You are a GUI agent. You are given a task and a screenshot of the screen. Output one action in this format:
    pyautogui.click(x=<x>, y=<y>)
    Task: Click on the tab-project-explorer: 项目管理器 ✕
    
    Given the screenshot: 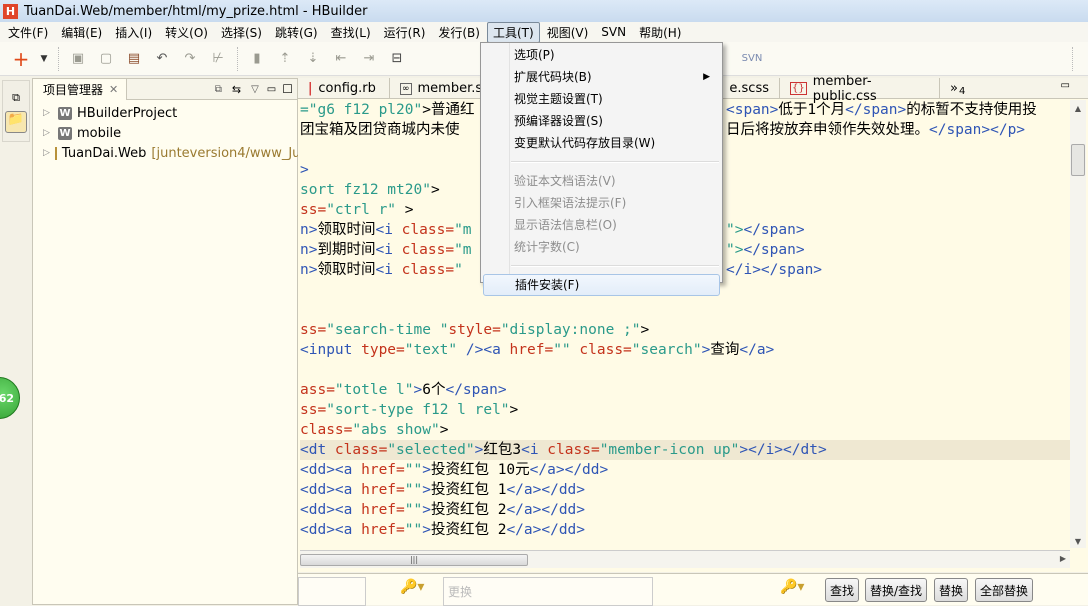 What is the action you would take?
    pyautogui.click(x=80, y=89)
    